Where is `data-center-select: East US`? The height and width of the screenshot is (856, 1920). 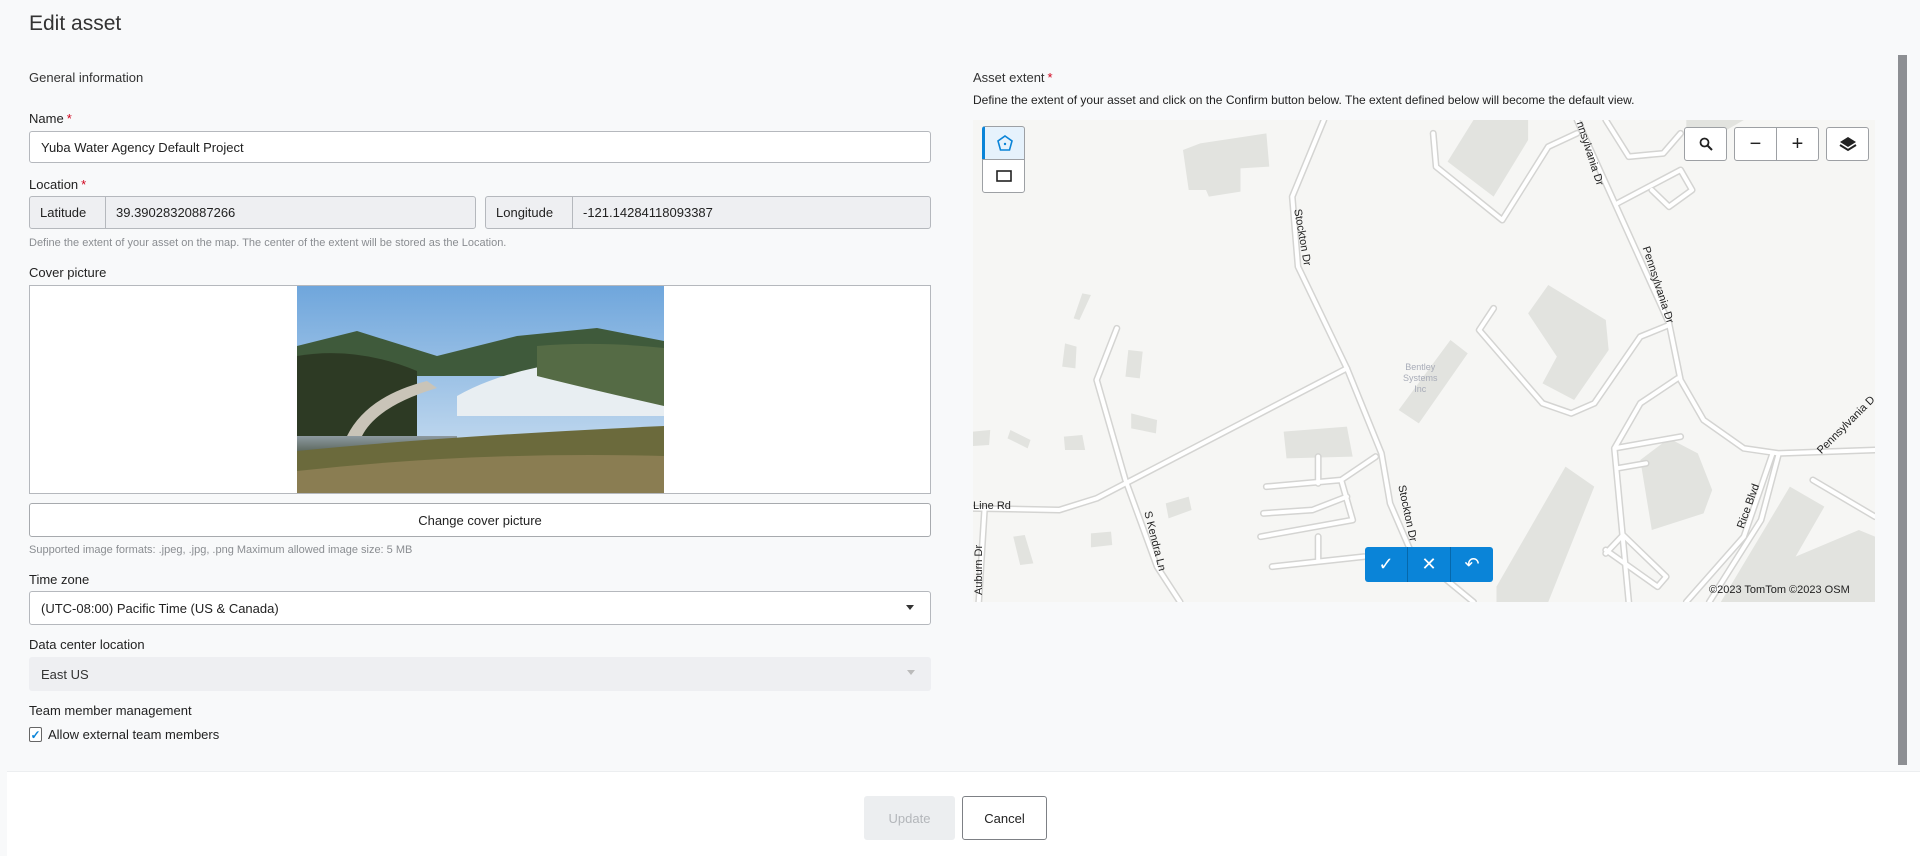
data-center-select: East US is located at coordinates (480, 674).